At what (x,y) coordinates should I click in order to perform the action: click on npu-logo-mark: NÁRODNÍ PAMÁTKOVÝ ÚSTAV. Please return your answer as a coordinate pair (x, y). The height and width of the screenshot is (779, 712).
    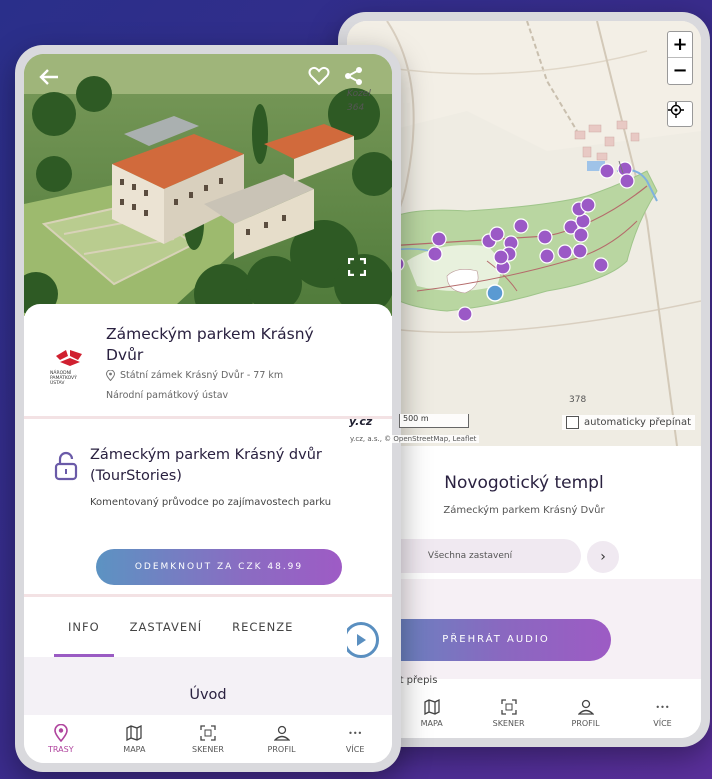
    Looking at the image, I should click on (66, 368).